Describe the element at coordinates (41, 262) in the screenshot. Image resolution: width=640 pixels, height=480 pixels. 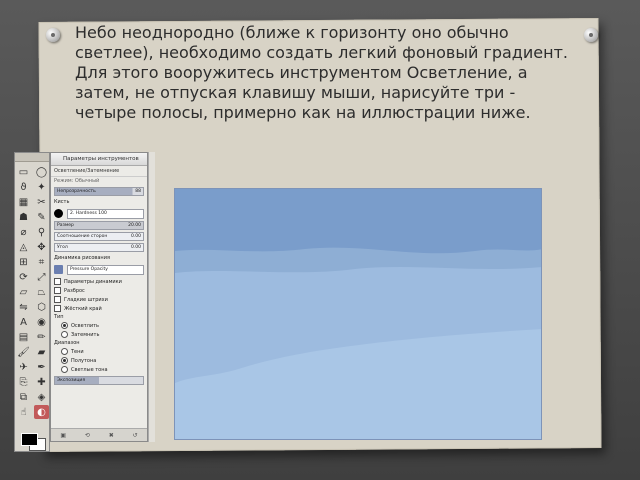
I see `crop-icon: ⌗` at that location.